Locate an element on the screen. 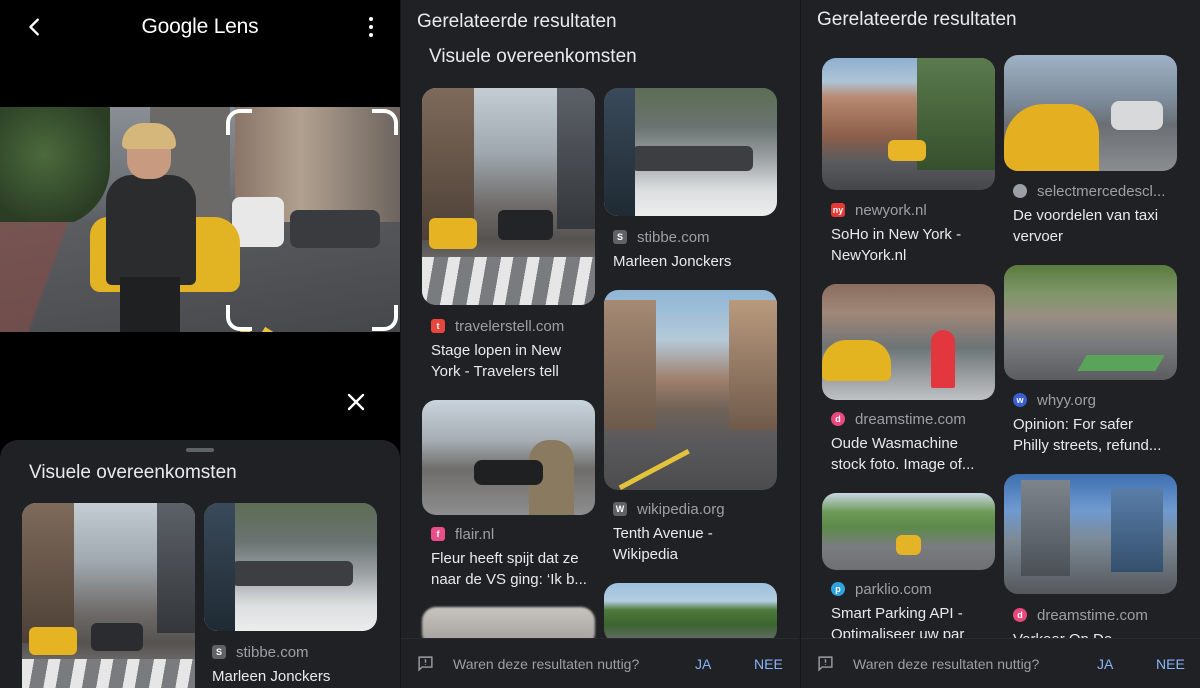 The image size is (1200, 688). result-source: p parklio.com is located at coordinates (881, 589).